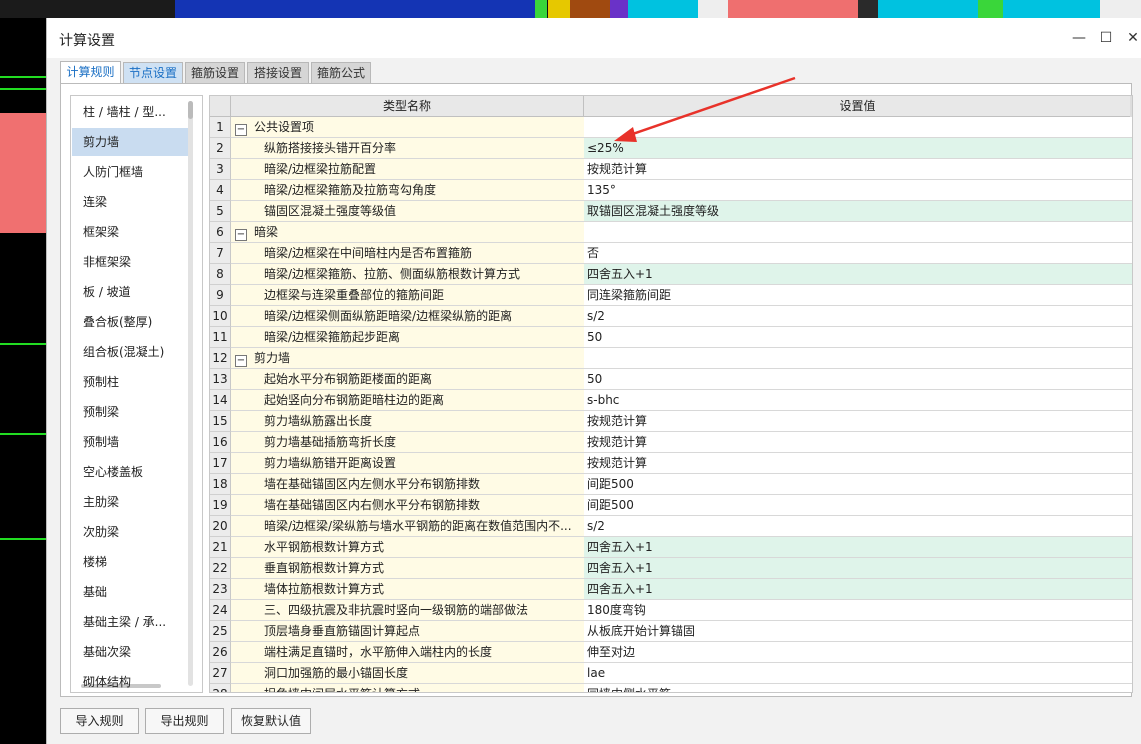 The height and width of the screenshot is (744, 1141). What do you see at coordinates (130, 562) in the screenshot?
I see `sidebar-item: 楼梯` at bounding box center [130, 562].